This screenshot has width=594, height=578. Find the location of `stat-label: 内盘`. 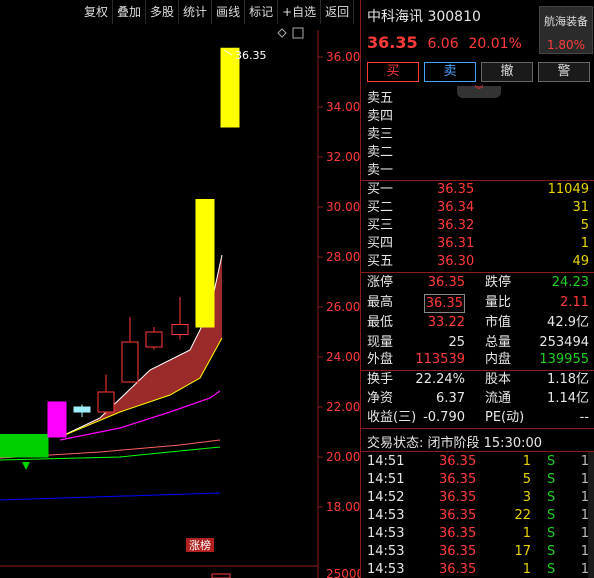

stat-label: 内盘 is located at coordinates (498, 359).